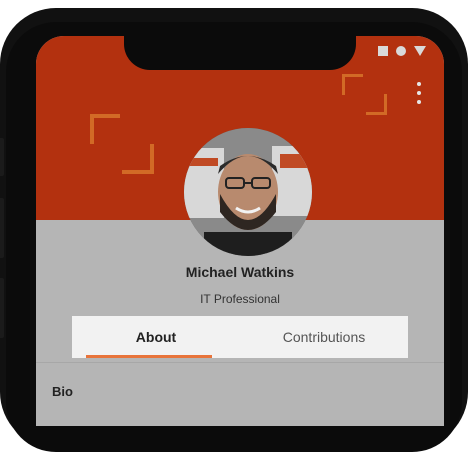 The image size is (468, 452). I want to click on circle-icon, so click(401, 51).